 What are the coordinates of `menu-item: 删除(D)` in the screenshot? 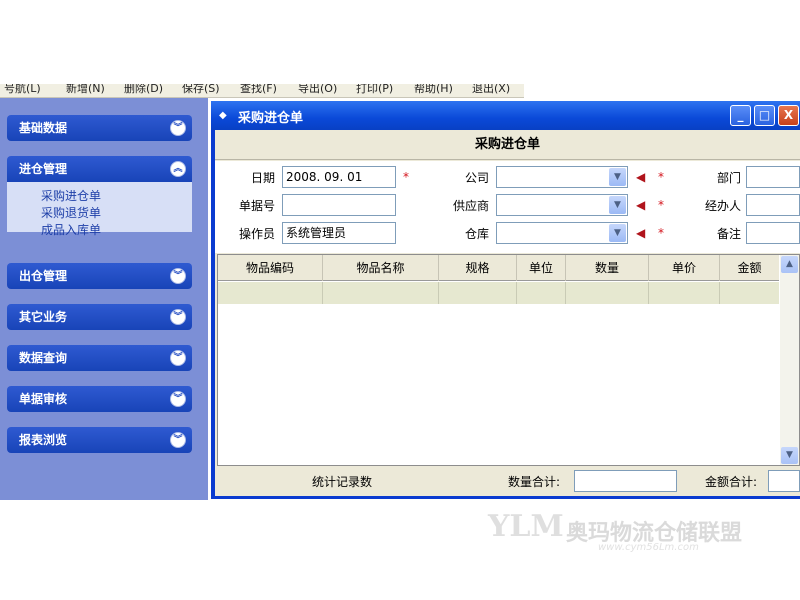 It's located at (143, 90).